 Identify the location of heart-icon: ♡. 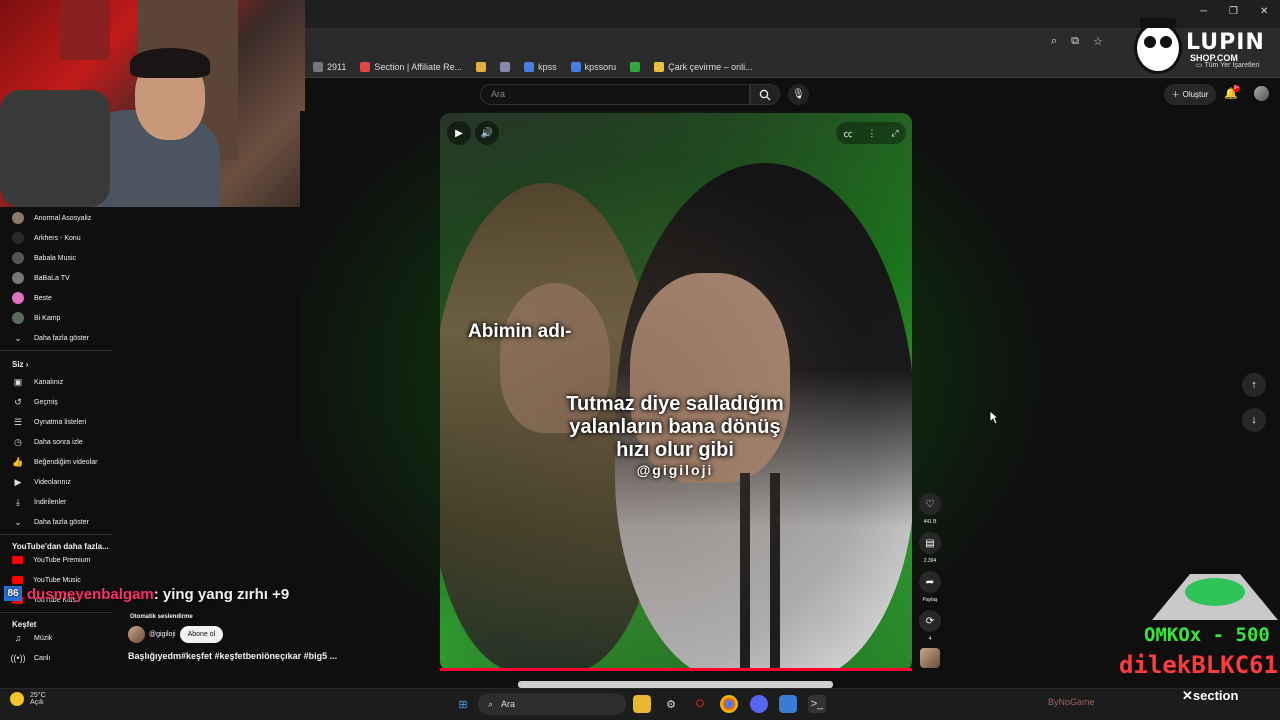
(930, 504).